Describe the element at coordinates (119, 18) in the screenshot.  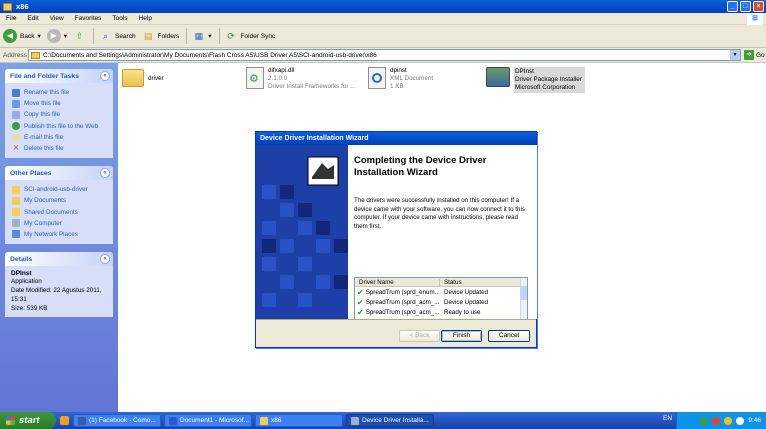
I see `menu-tools: Tools` at that location.